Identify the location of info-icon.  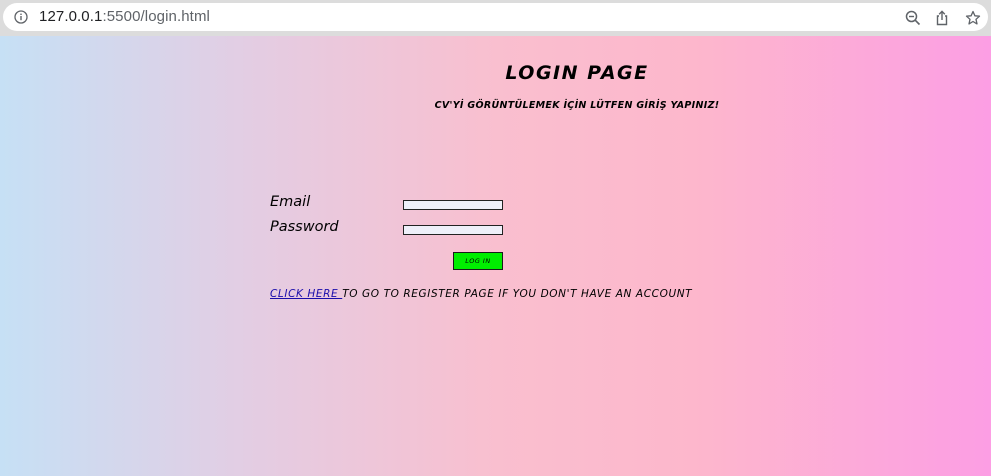
(21, 17).